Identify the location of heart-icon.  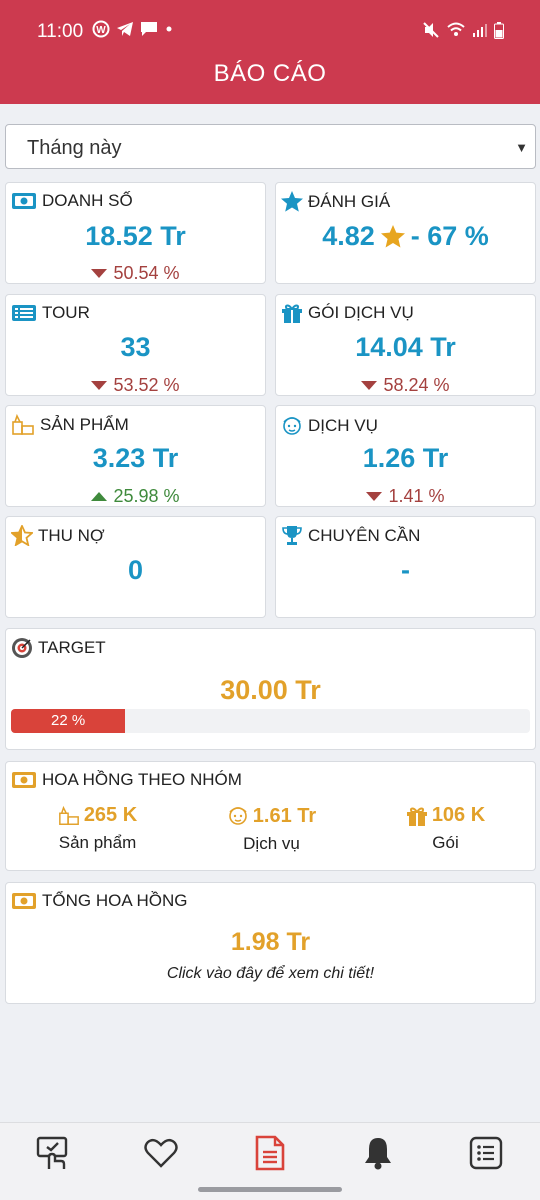
(161, 1153).